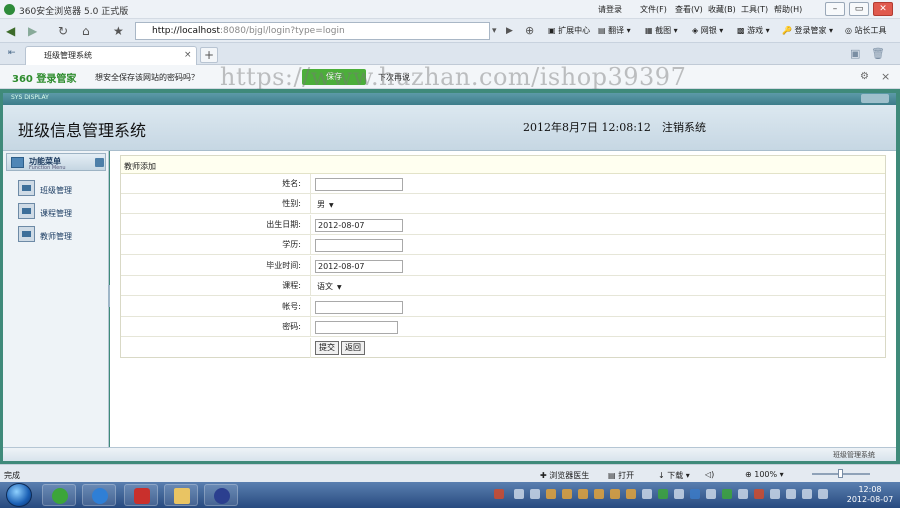 The width and height of the screenshot is (900, 508). I want to click on back-icon: ◀, so click(10, 31).